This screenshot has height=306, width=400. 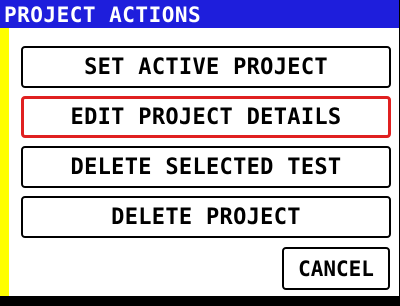 I want to click on delete-selected-test-button: DELETE SELECTED TEST, so click(x=206, y=167).